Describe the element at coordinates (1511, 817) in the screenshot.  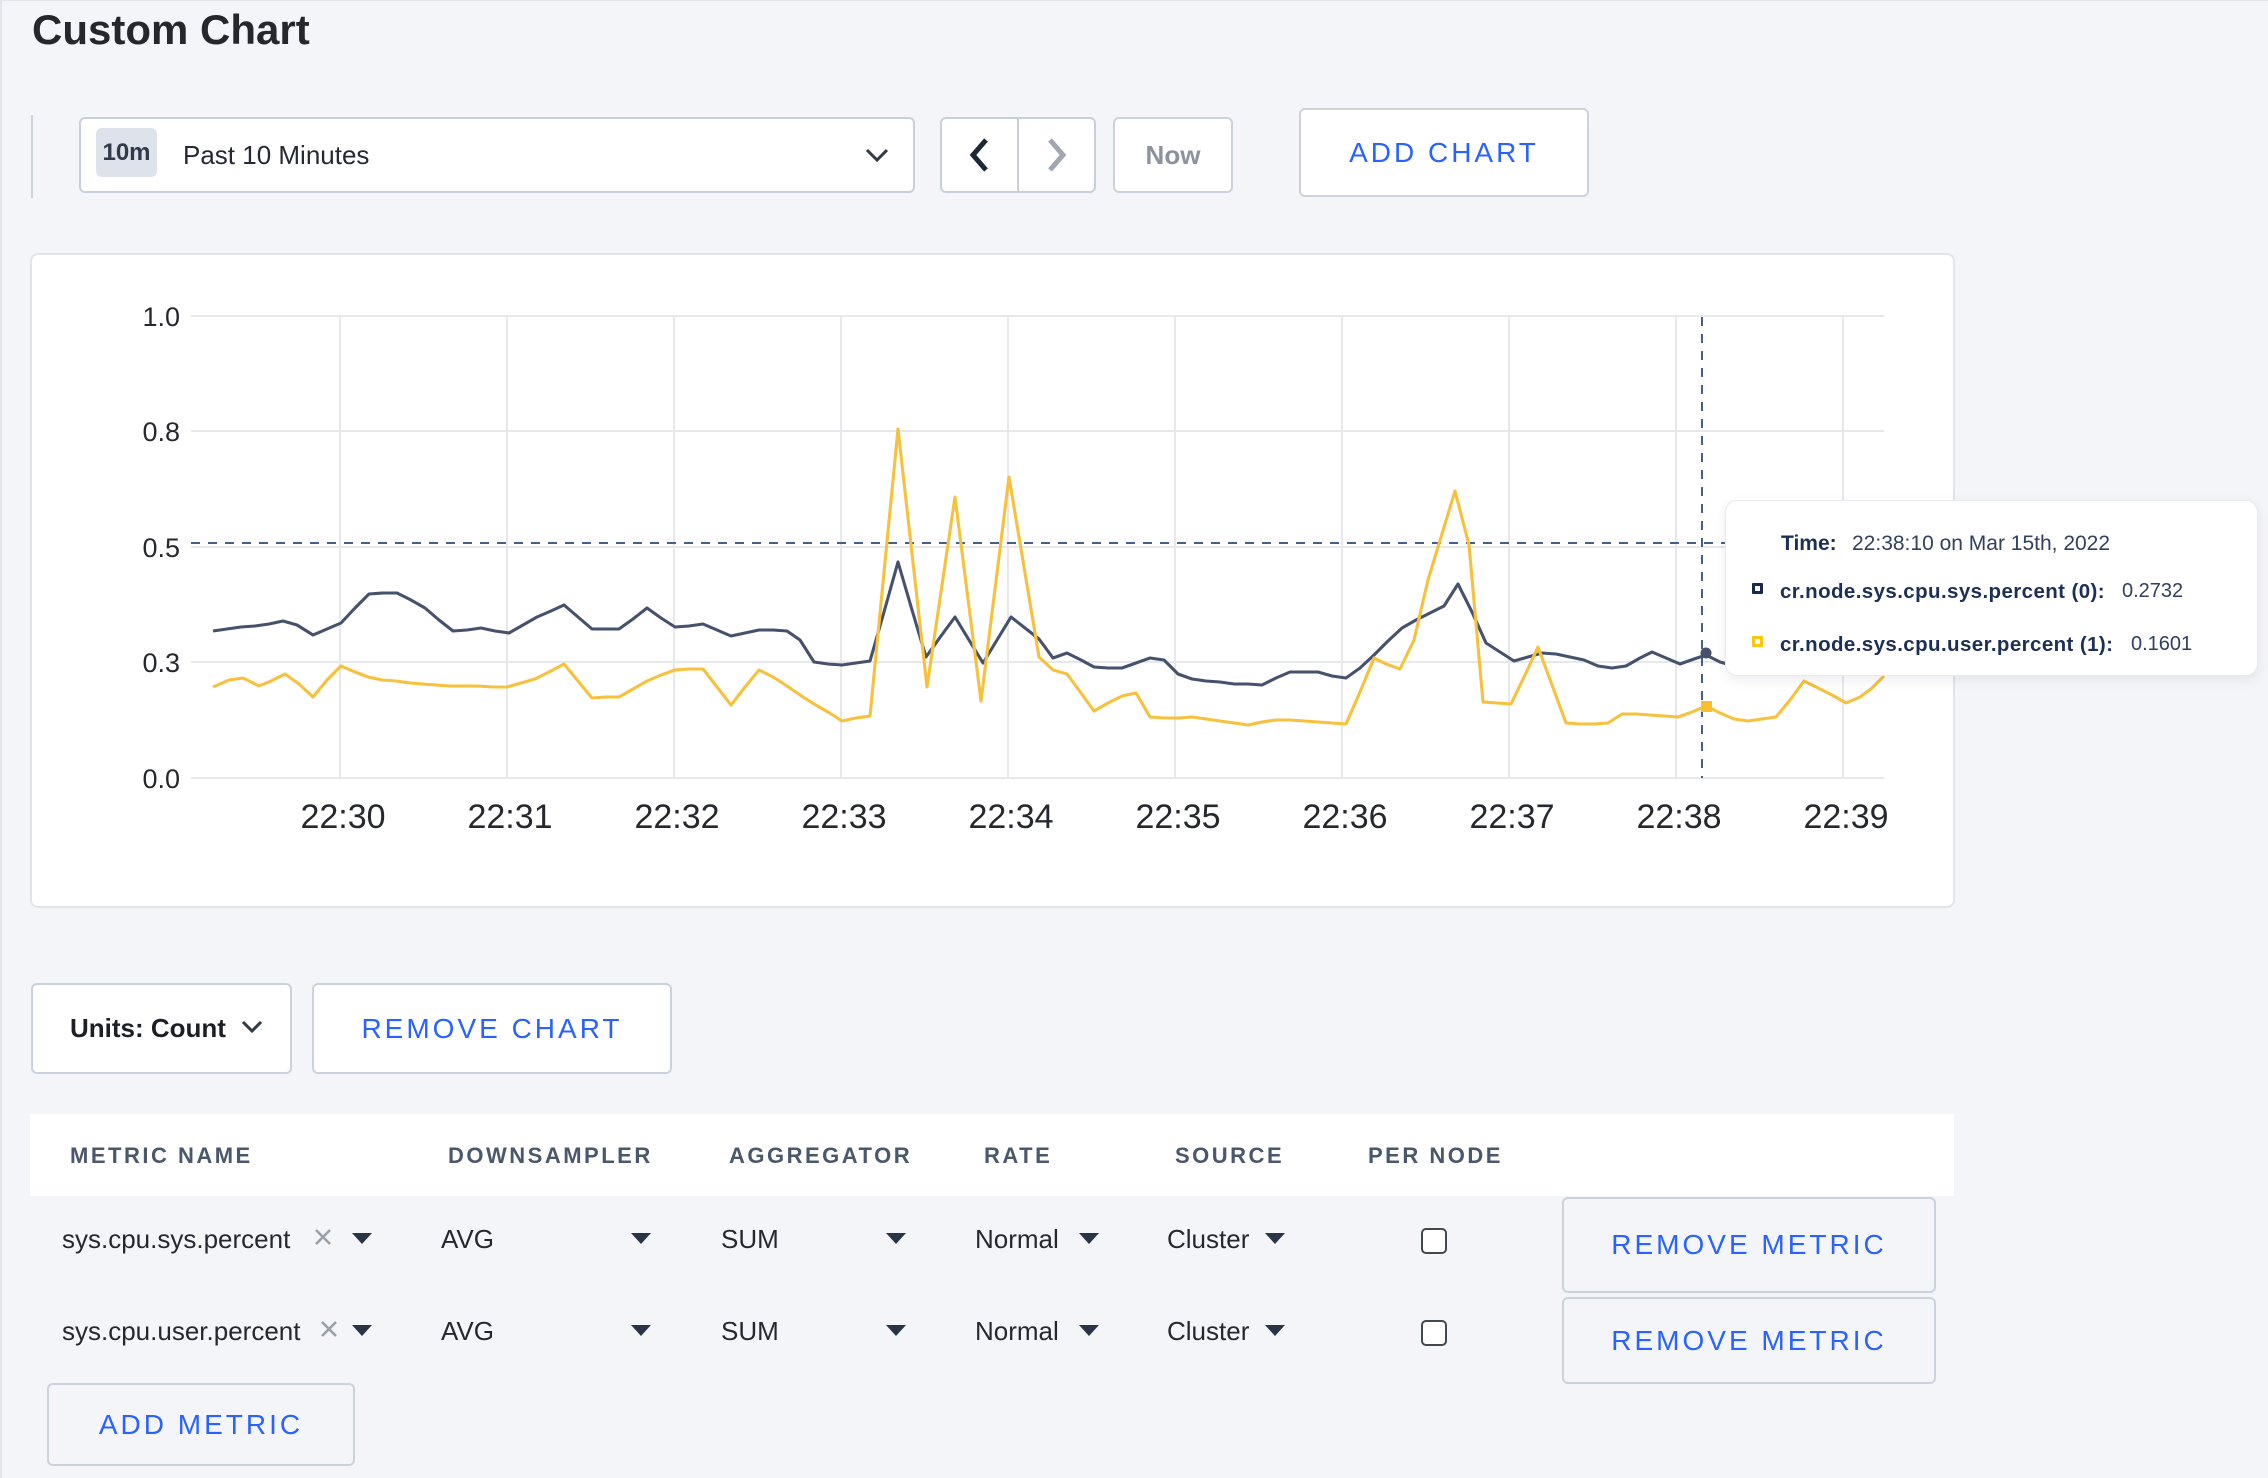
I see `svg-text: 22:37` at that location.